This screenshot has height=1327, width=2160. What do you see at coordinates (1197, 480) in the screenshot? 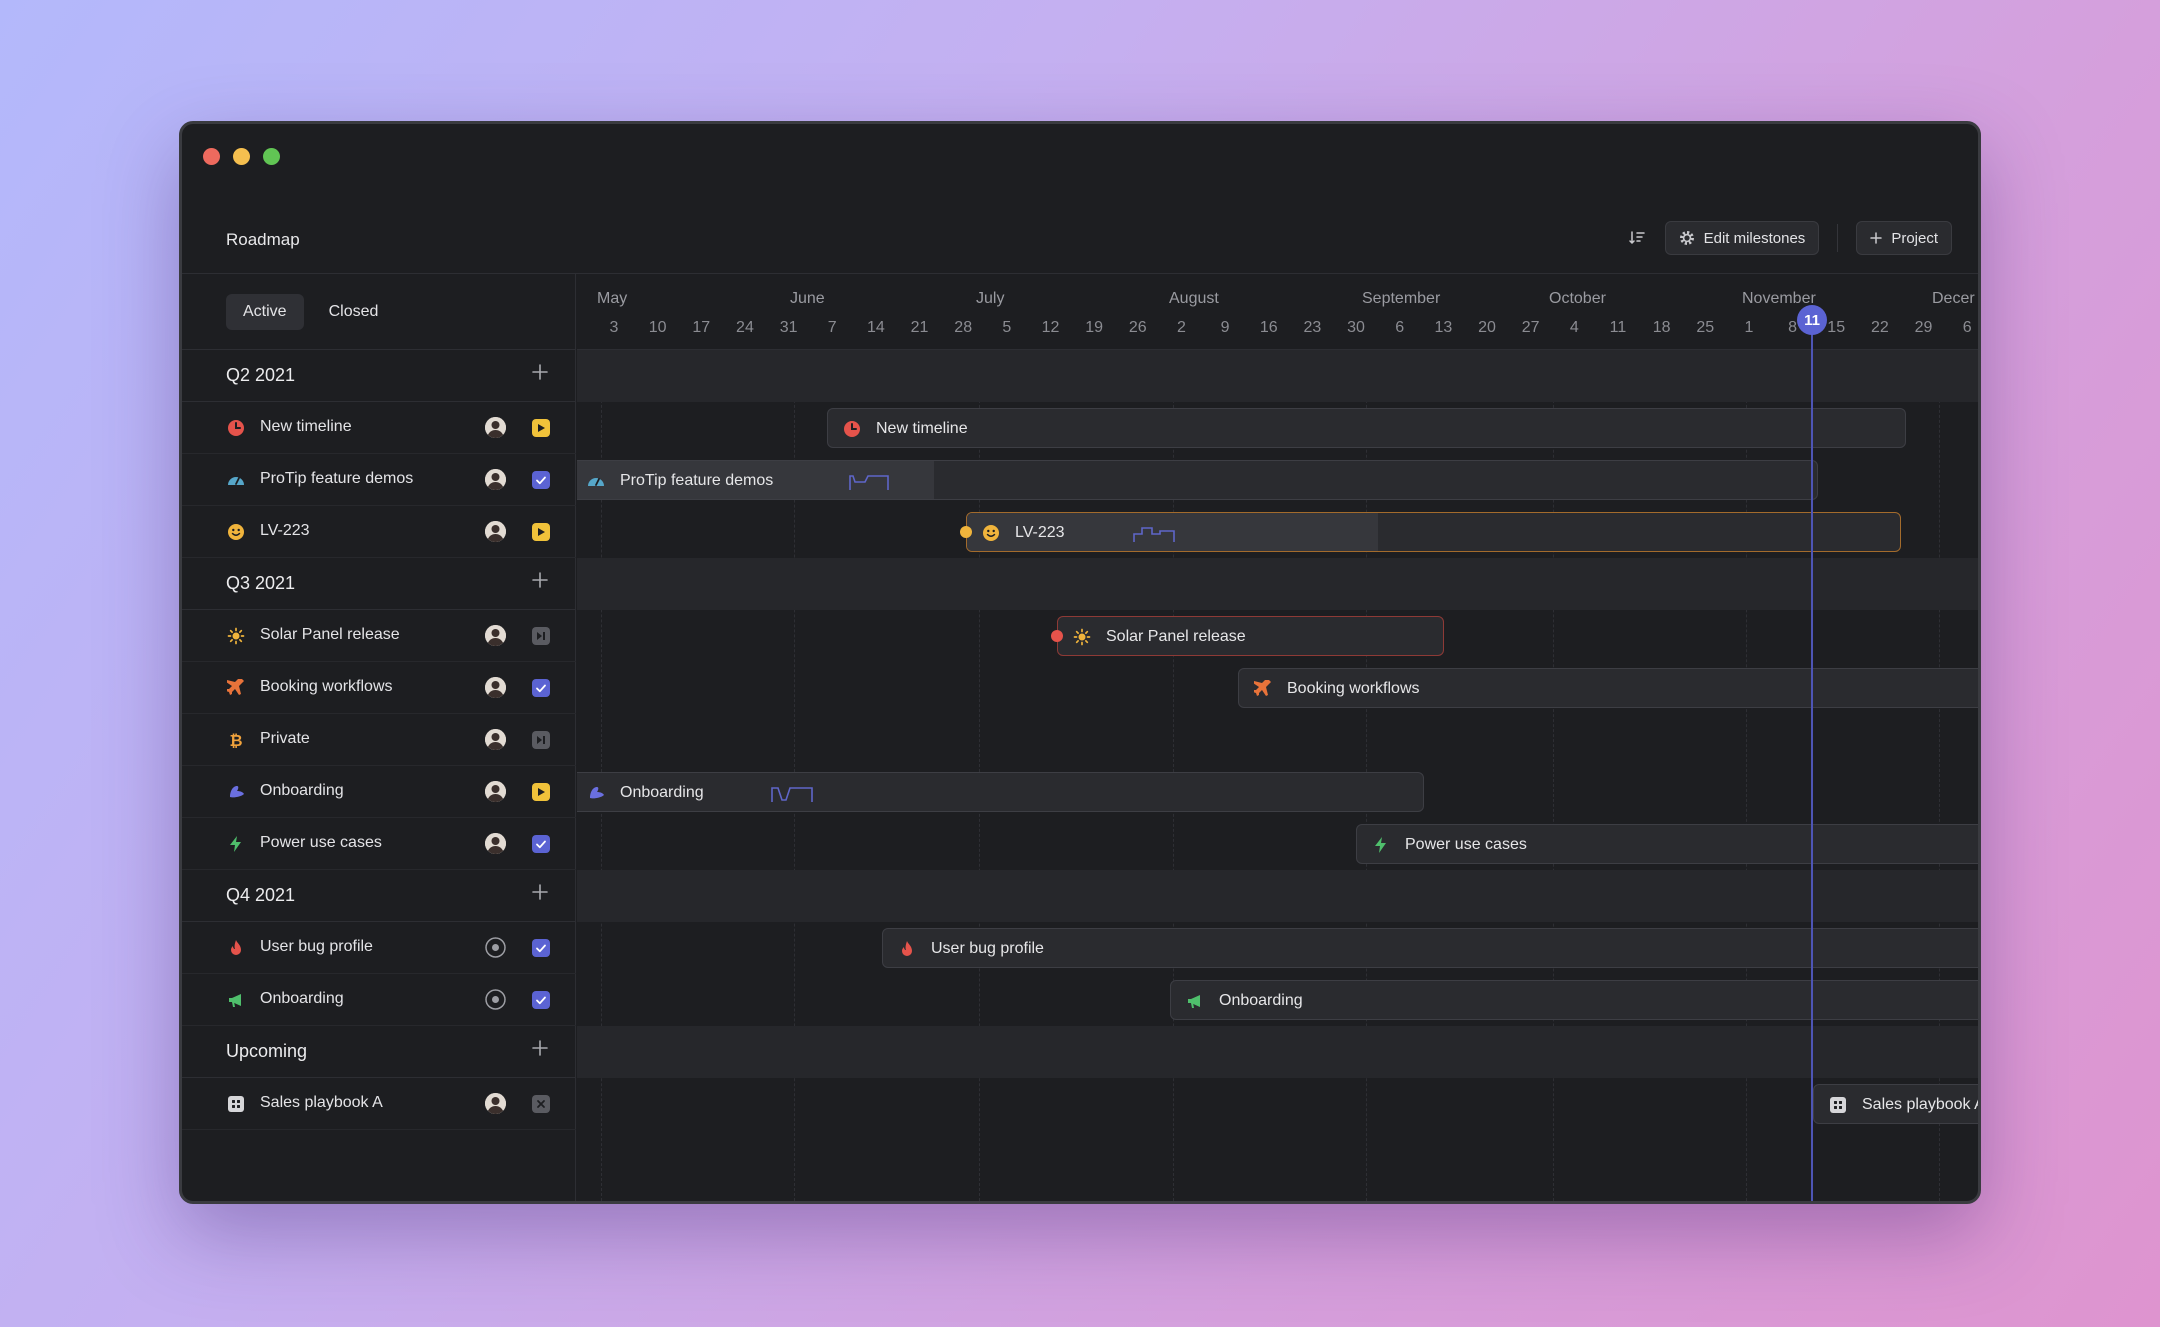
I see `timeline-bar: ProTip feature demos` at bounding box center [1197, 480].